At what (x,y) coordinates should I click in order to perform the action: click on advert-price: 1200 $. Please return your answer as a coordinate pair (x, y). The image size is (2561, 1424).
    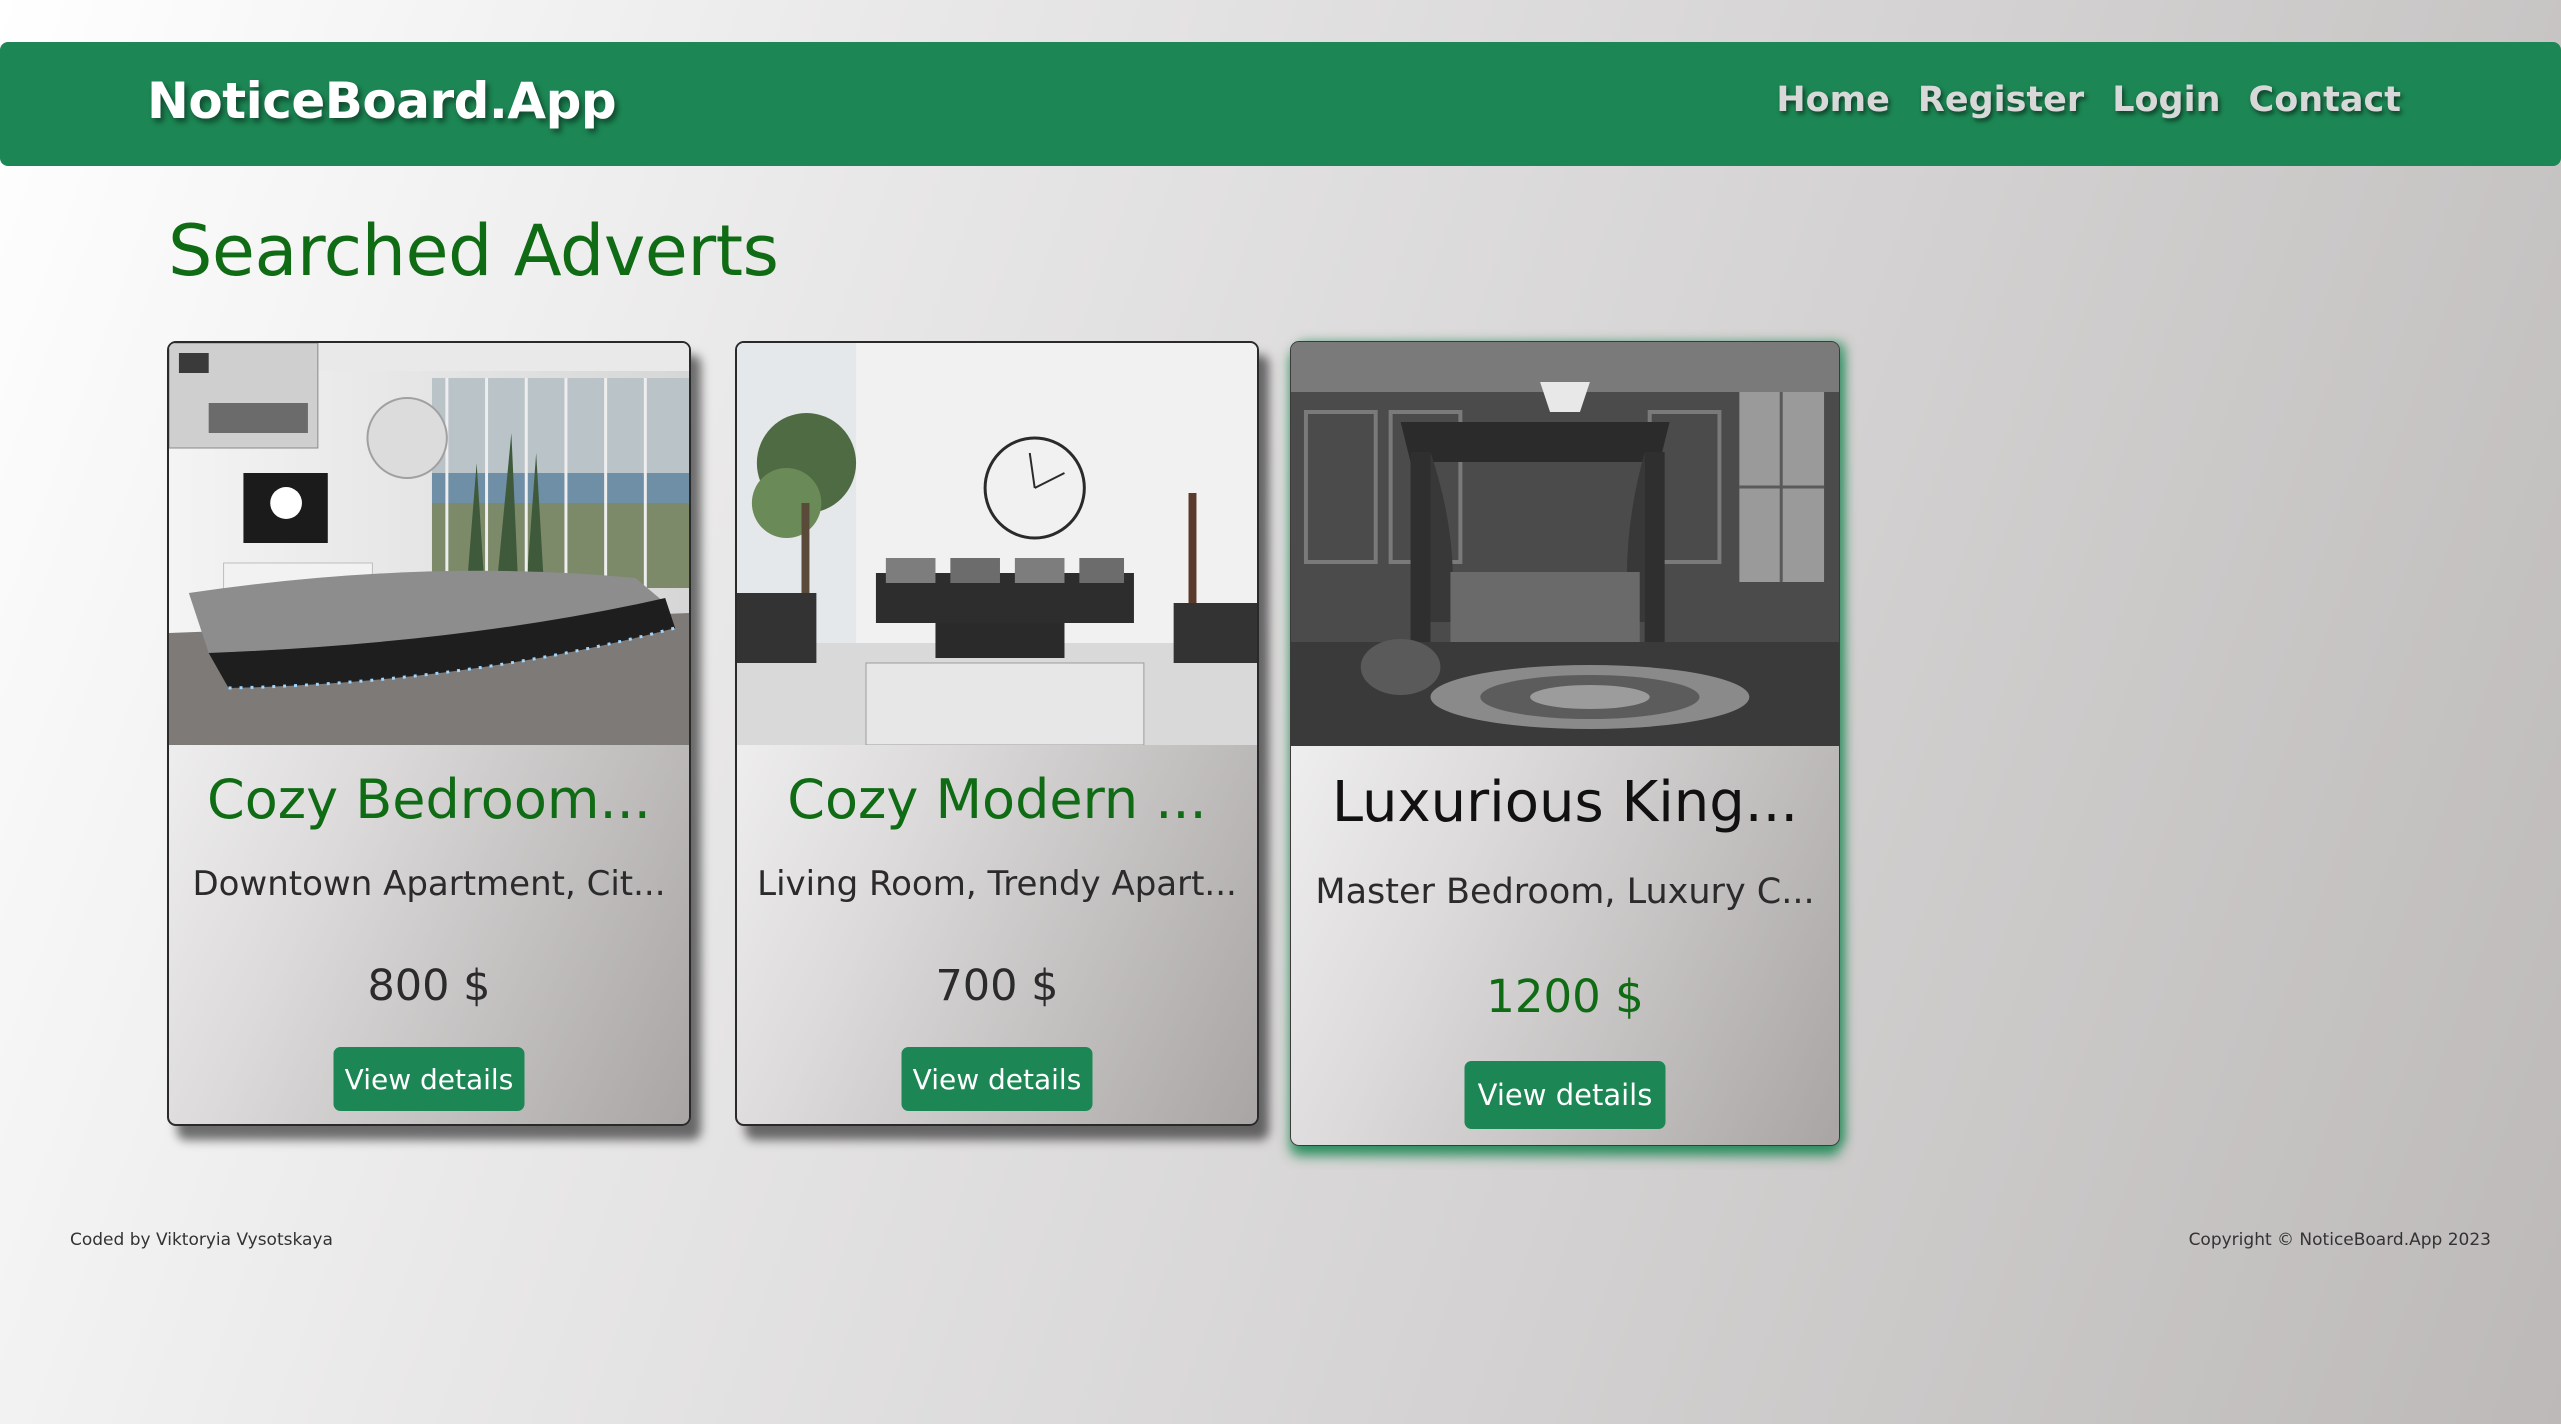
    Looking at the image, I should click on (1565, 996).